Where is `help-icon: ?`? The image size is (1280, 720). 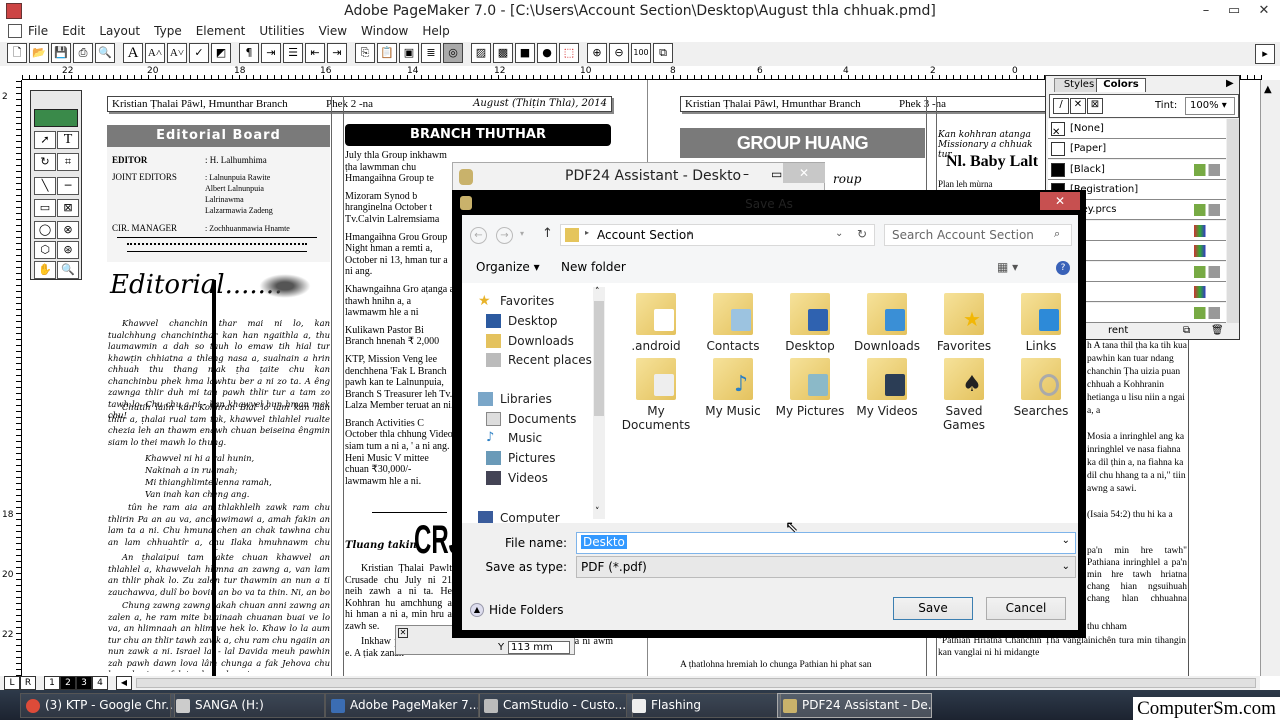 help-icon: ? is located at coordinates (1063, 268).